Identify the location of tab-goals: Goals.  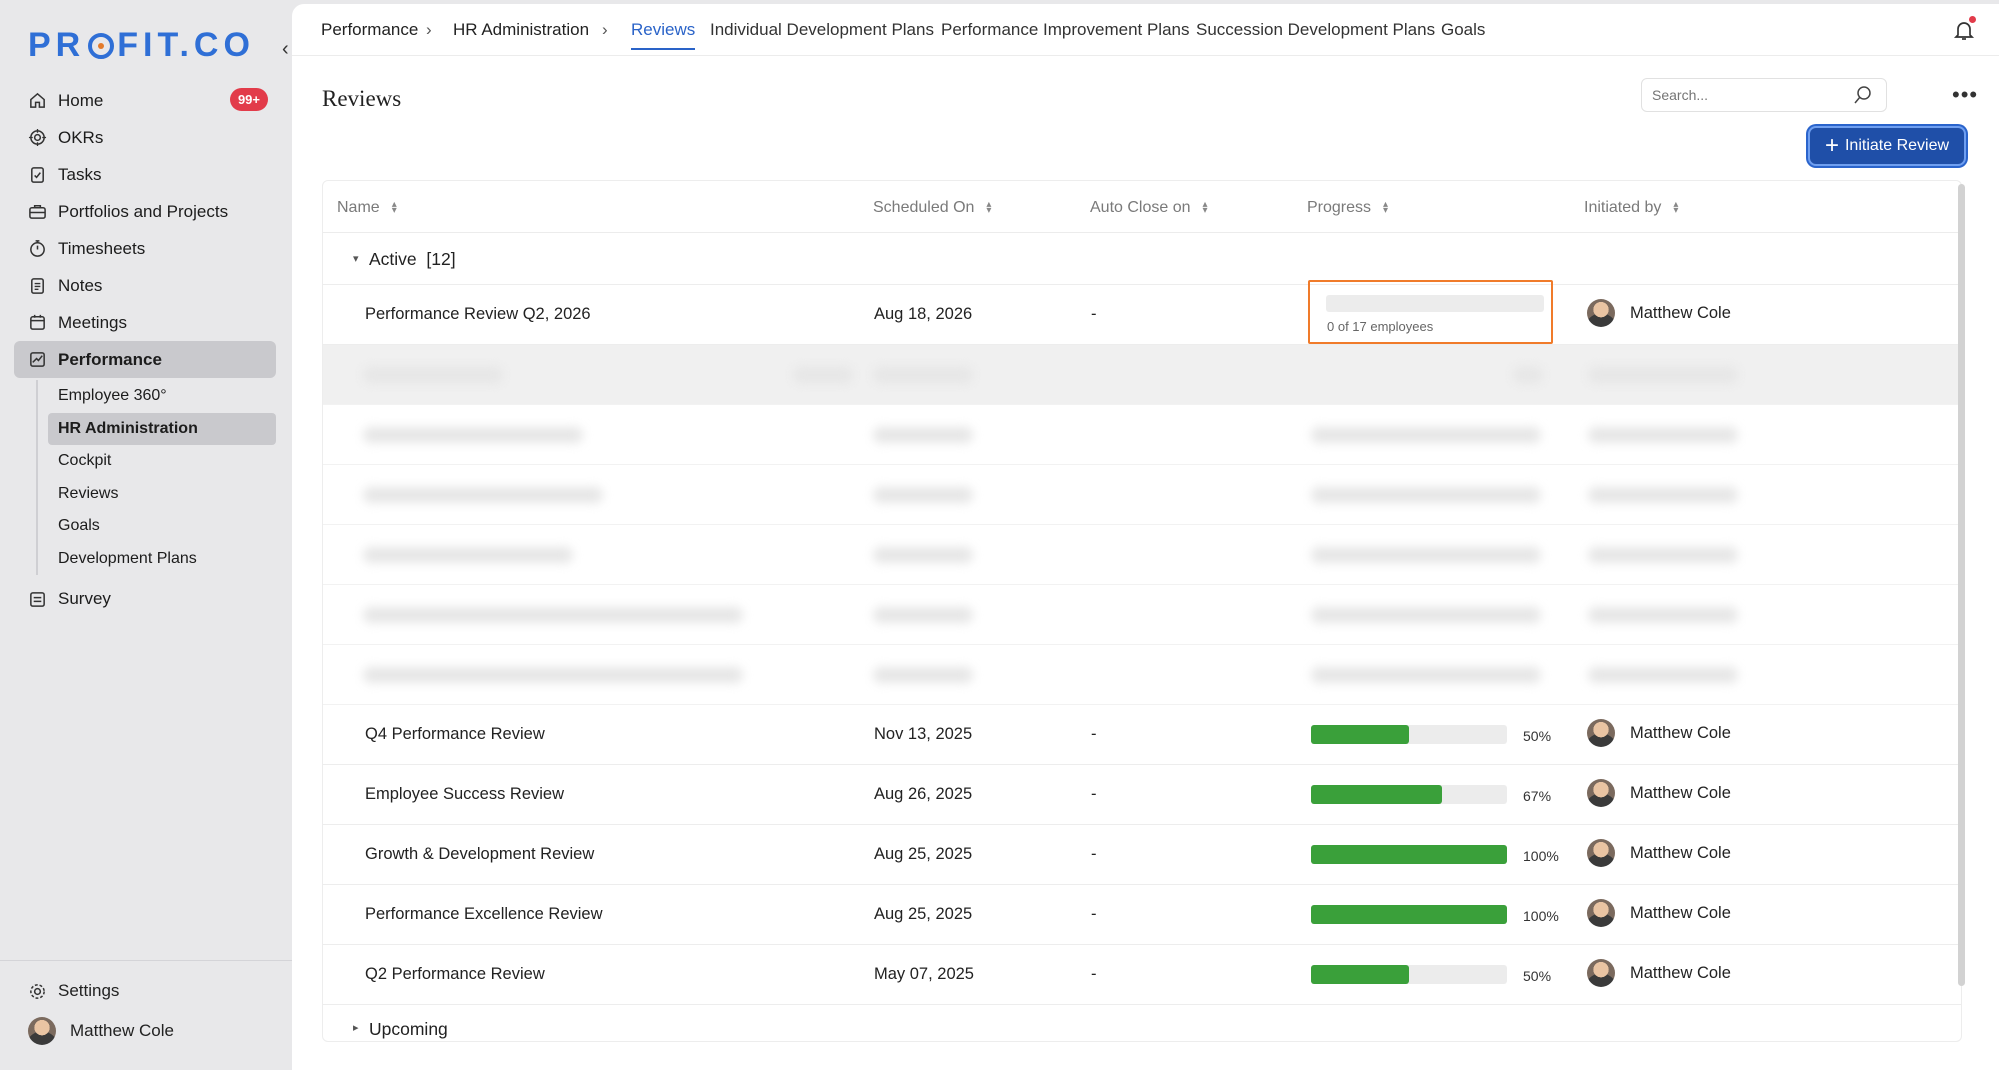
(1463, 30).